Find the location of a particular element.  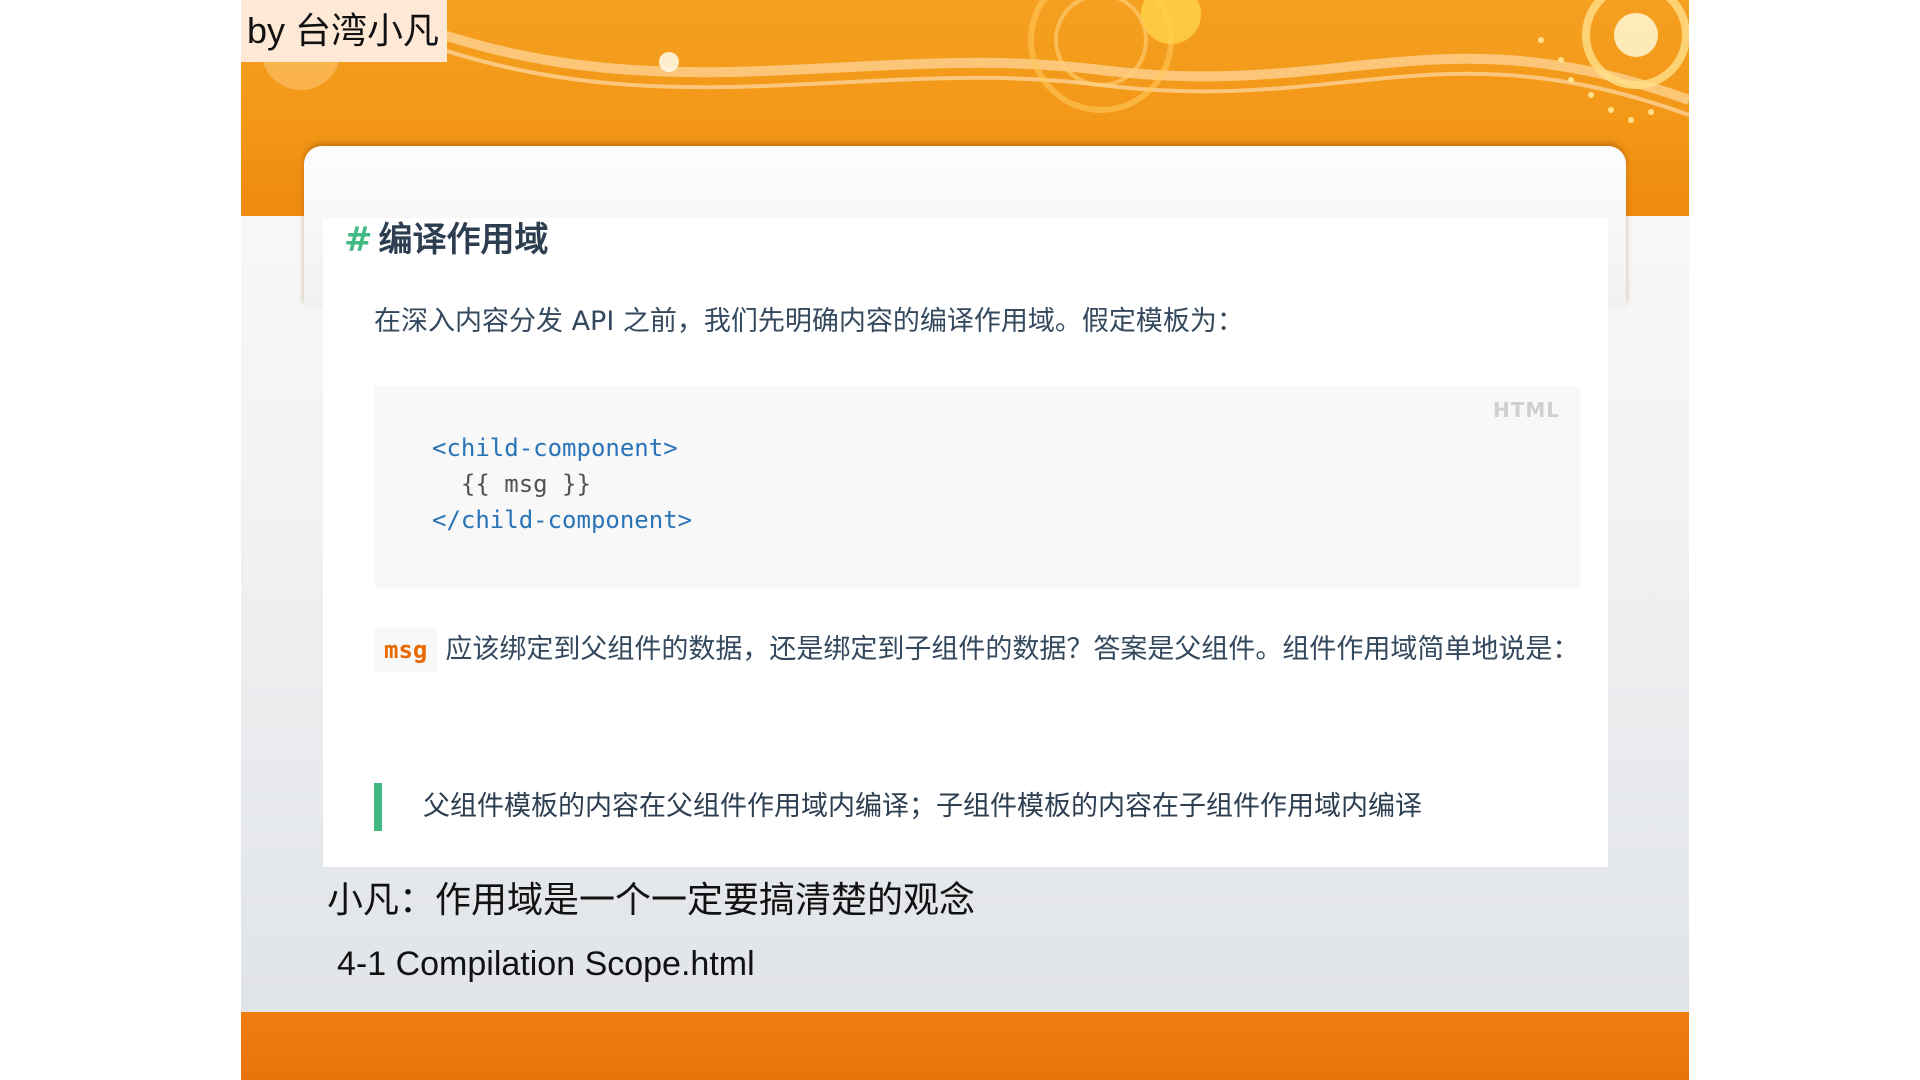

heading-text: 编译作用域 is located at coordinates (463, 240).